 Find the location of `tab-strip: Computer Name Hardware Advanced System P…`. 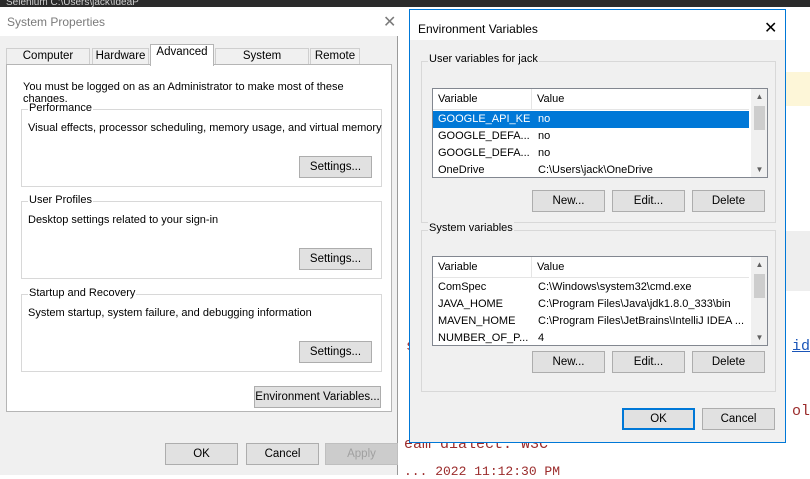

tab-strip: Computer Name Hardware Advanced System P… is located at coordinates (199, 60).